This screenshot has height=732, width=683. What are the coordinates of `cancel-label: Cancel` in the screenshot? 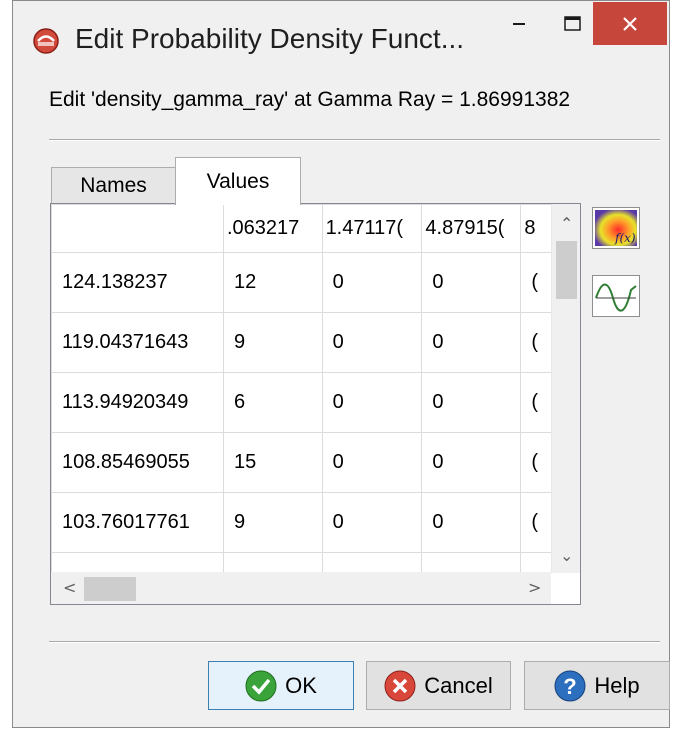 It's located at (458, 685).